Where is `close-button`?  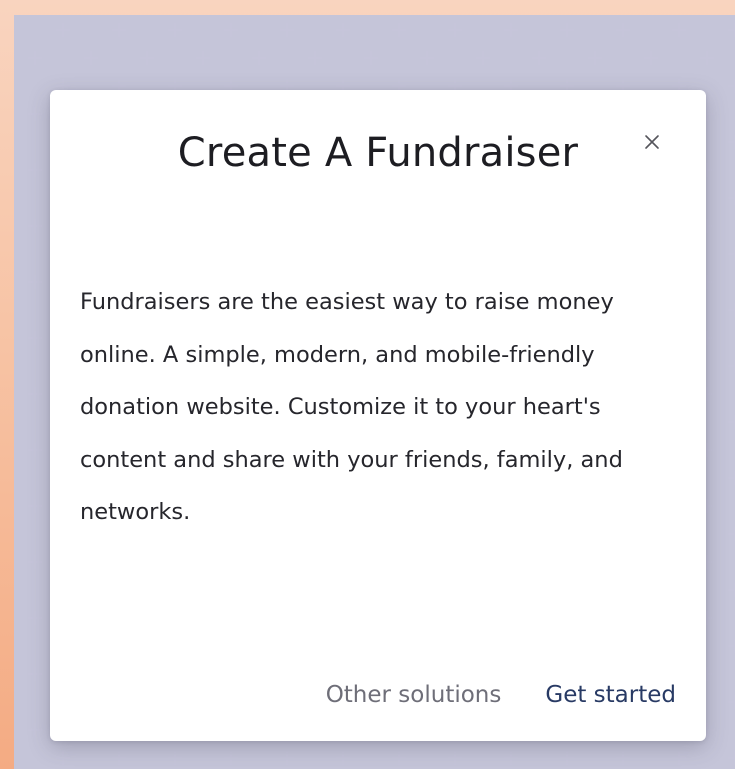
close-button is located at coordinates (652, 142).